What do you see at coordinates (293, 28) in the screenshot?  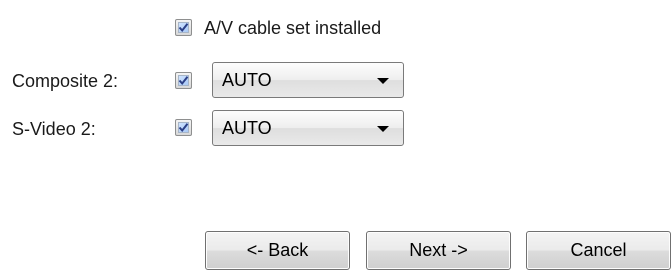 I see `av-cable-label: A/V cable set installed` at bounding box center [293, 28].